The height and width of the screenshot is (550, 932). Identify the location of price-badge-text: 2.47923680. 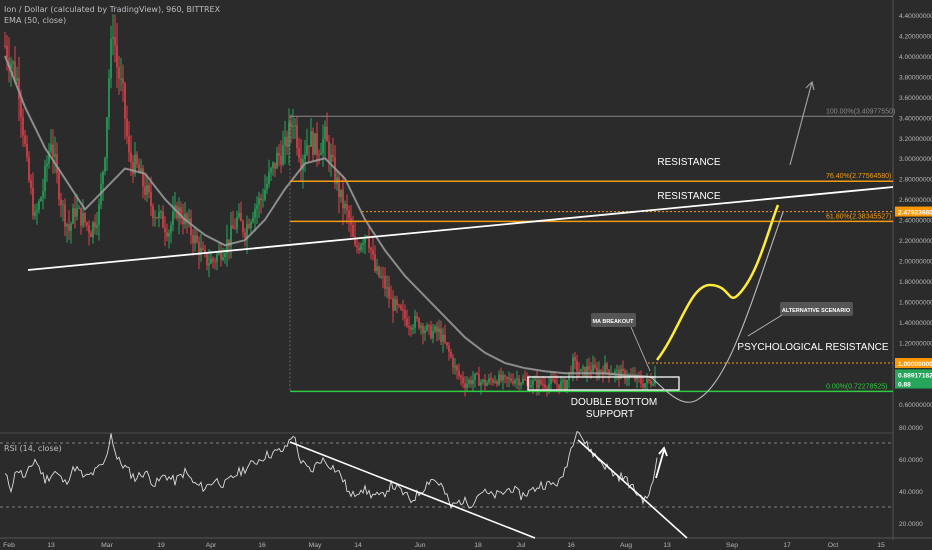
(915, 213).